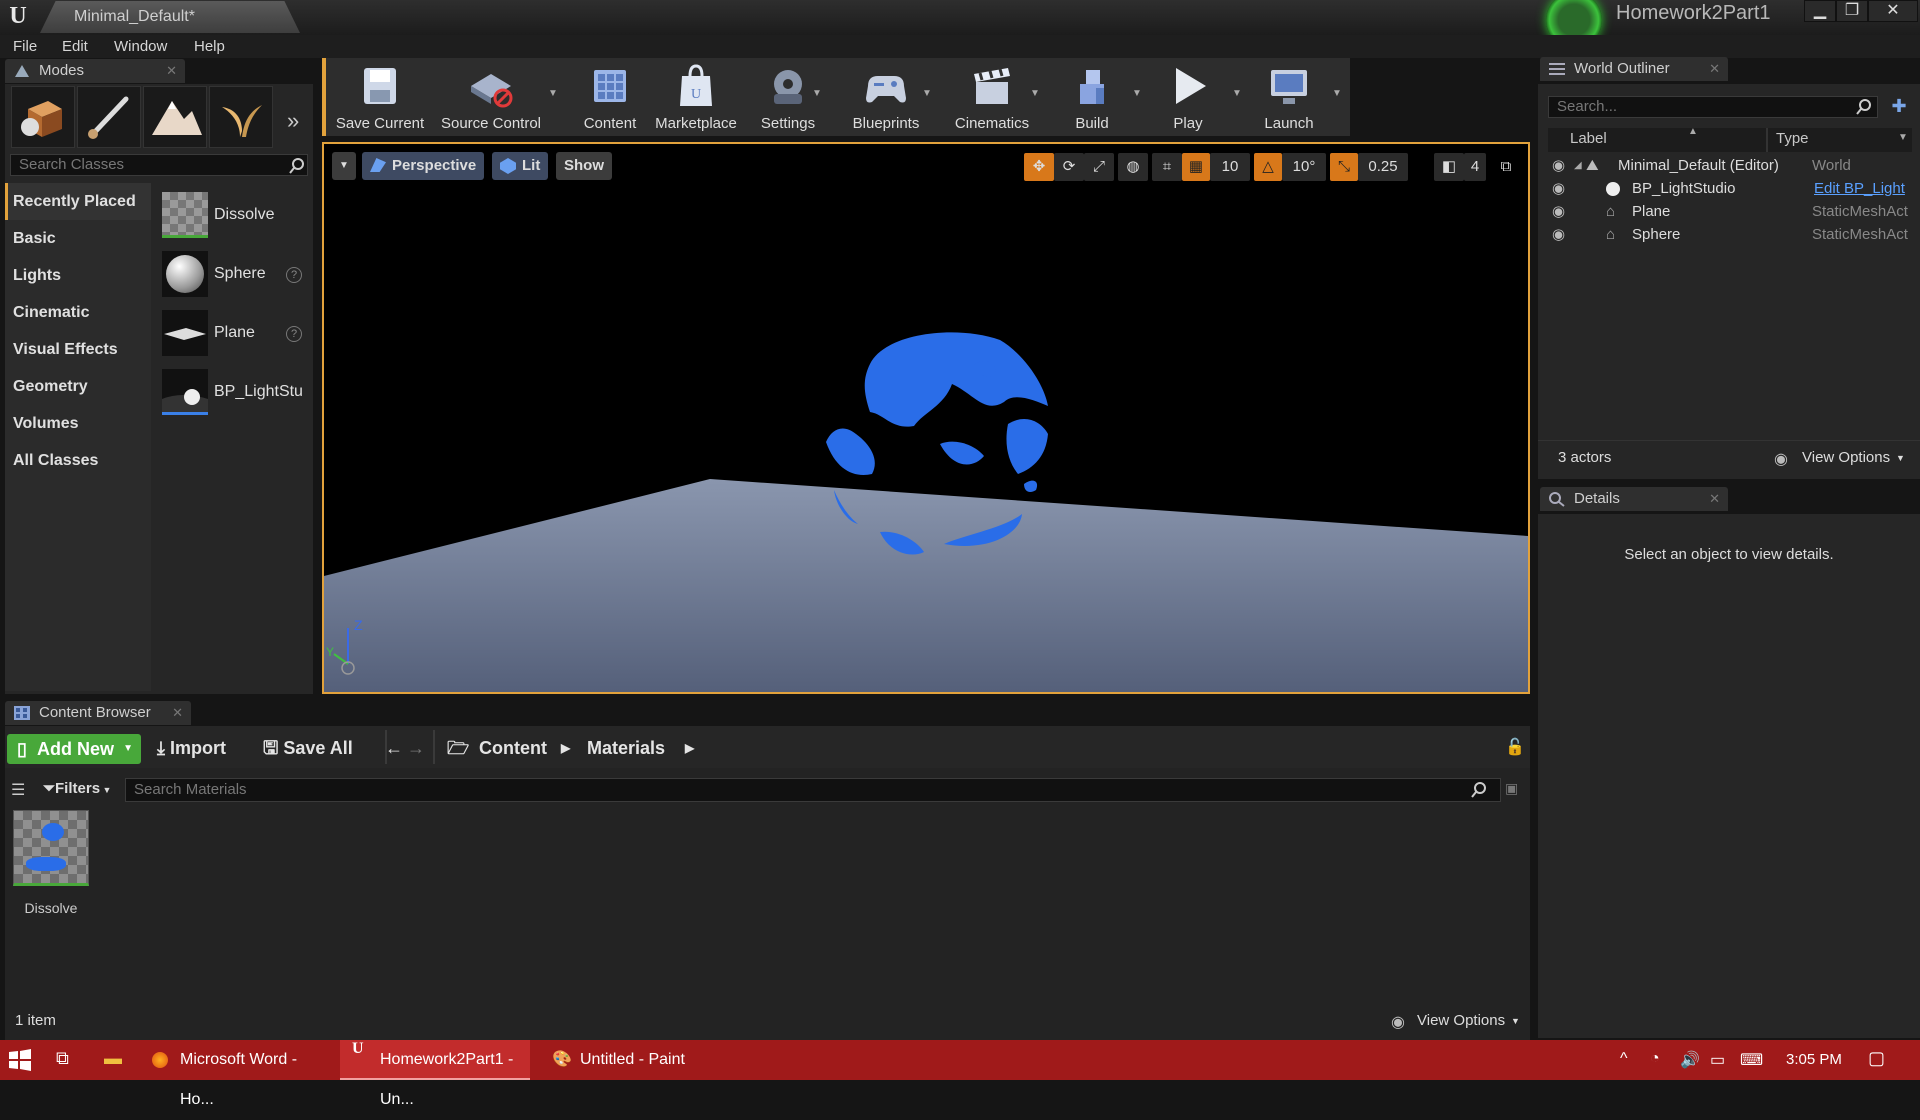 This screenshot has height=1120, width=1920. What do you see at coordinates (813, 790) in the screenshot?
I see `search-materials-input: Search Materials` at bounding box center [813, 790].